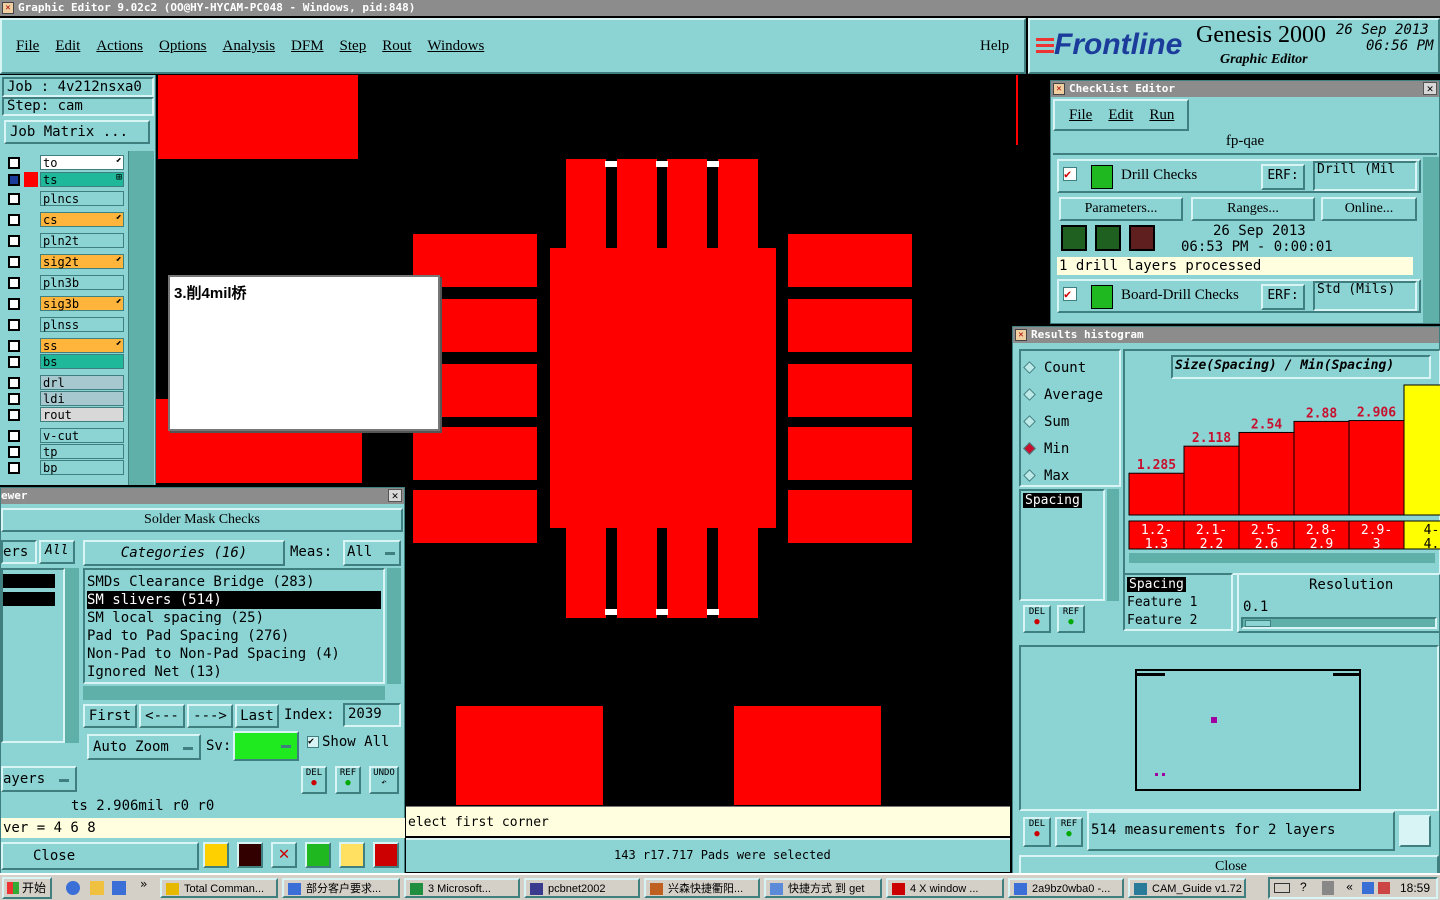 The height and width of the screenshot is (900, 1440). I want to click on input-method-icon, so click(1328, 888).